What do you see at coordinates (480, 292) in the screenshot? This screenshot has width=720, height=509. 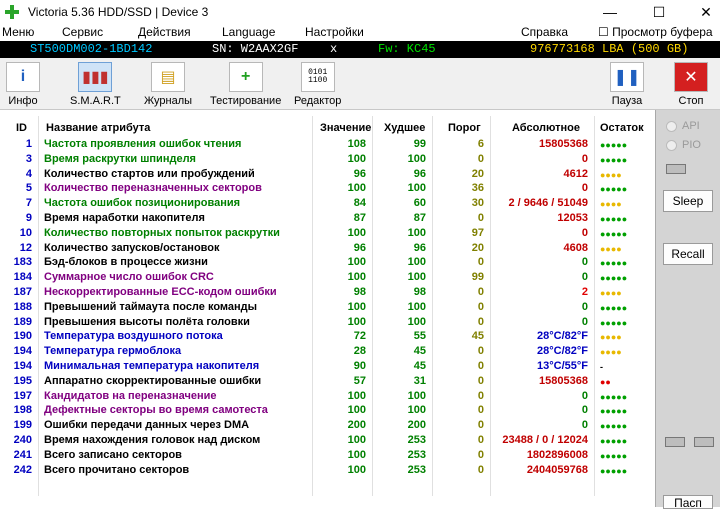 I see `cell-threshold: 0` at bounding box center [480, 292].